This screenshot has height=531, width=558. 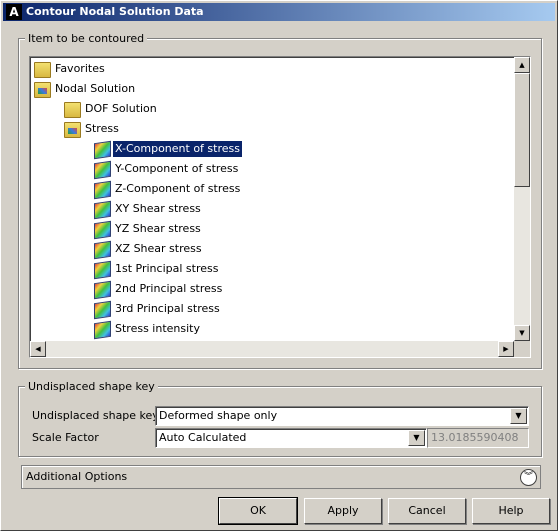 What do you see at coordinates (178, 188) in the screenshot?
I see `tree-item-label: Z-Component of stress` at bounding box center [178, 188].